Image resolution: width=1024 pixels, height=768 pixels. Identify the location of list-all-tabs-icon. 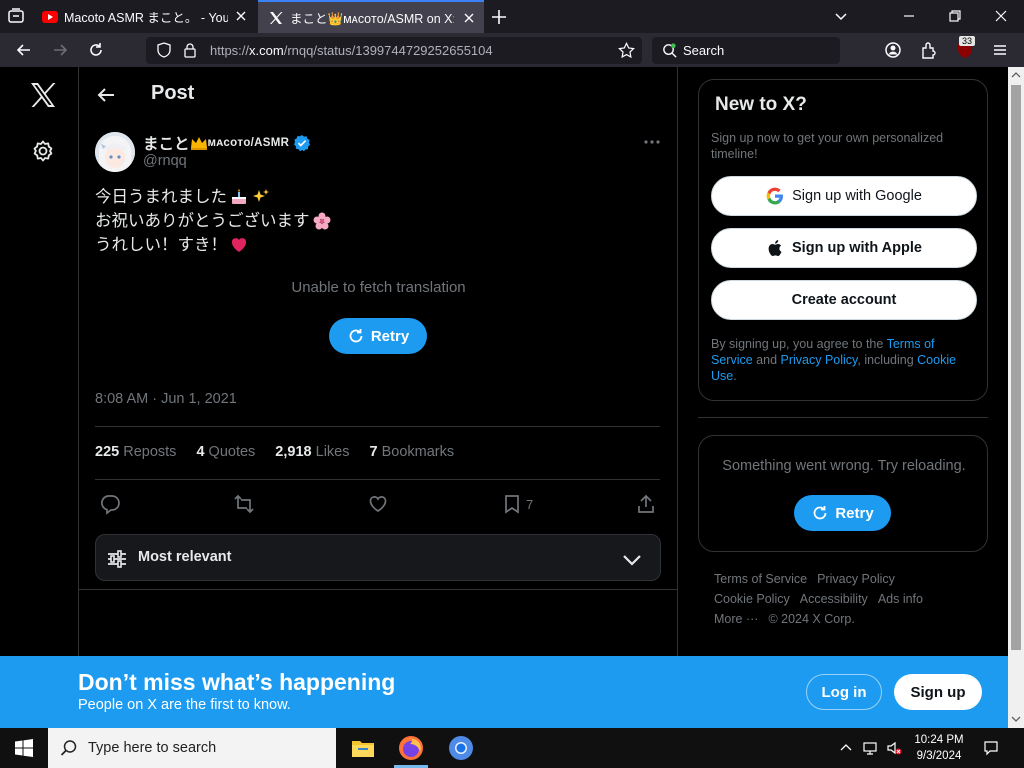
(841, 16).